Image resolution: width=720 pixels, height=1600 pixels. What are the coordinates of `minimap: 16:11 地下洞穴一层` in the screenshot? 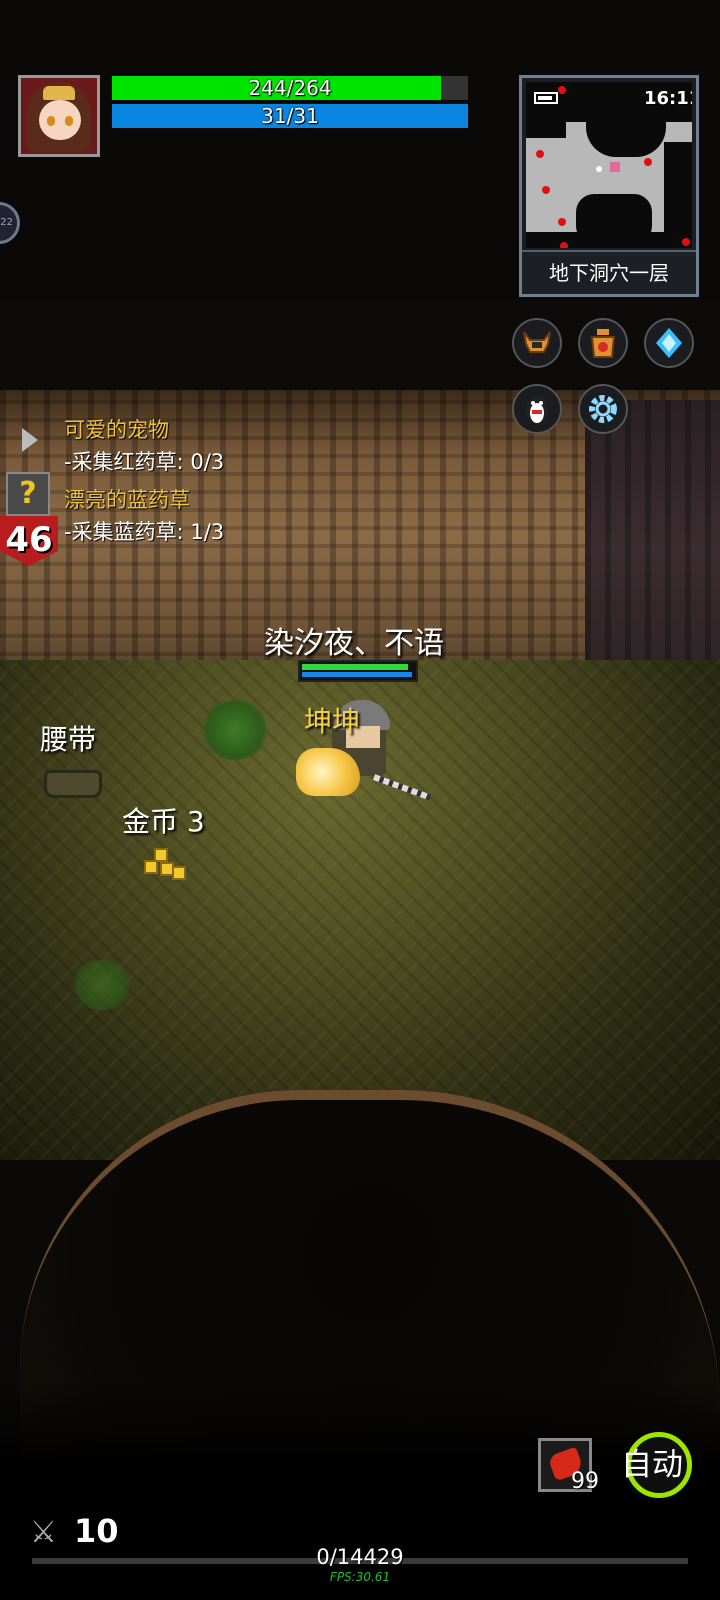 It's located at (609, 186).